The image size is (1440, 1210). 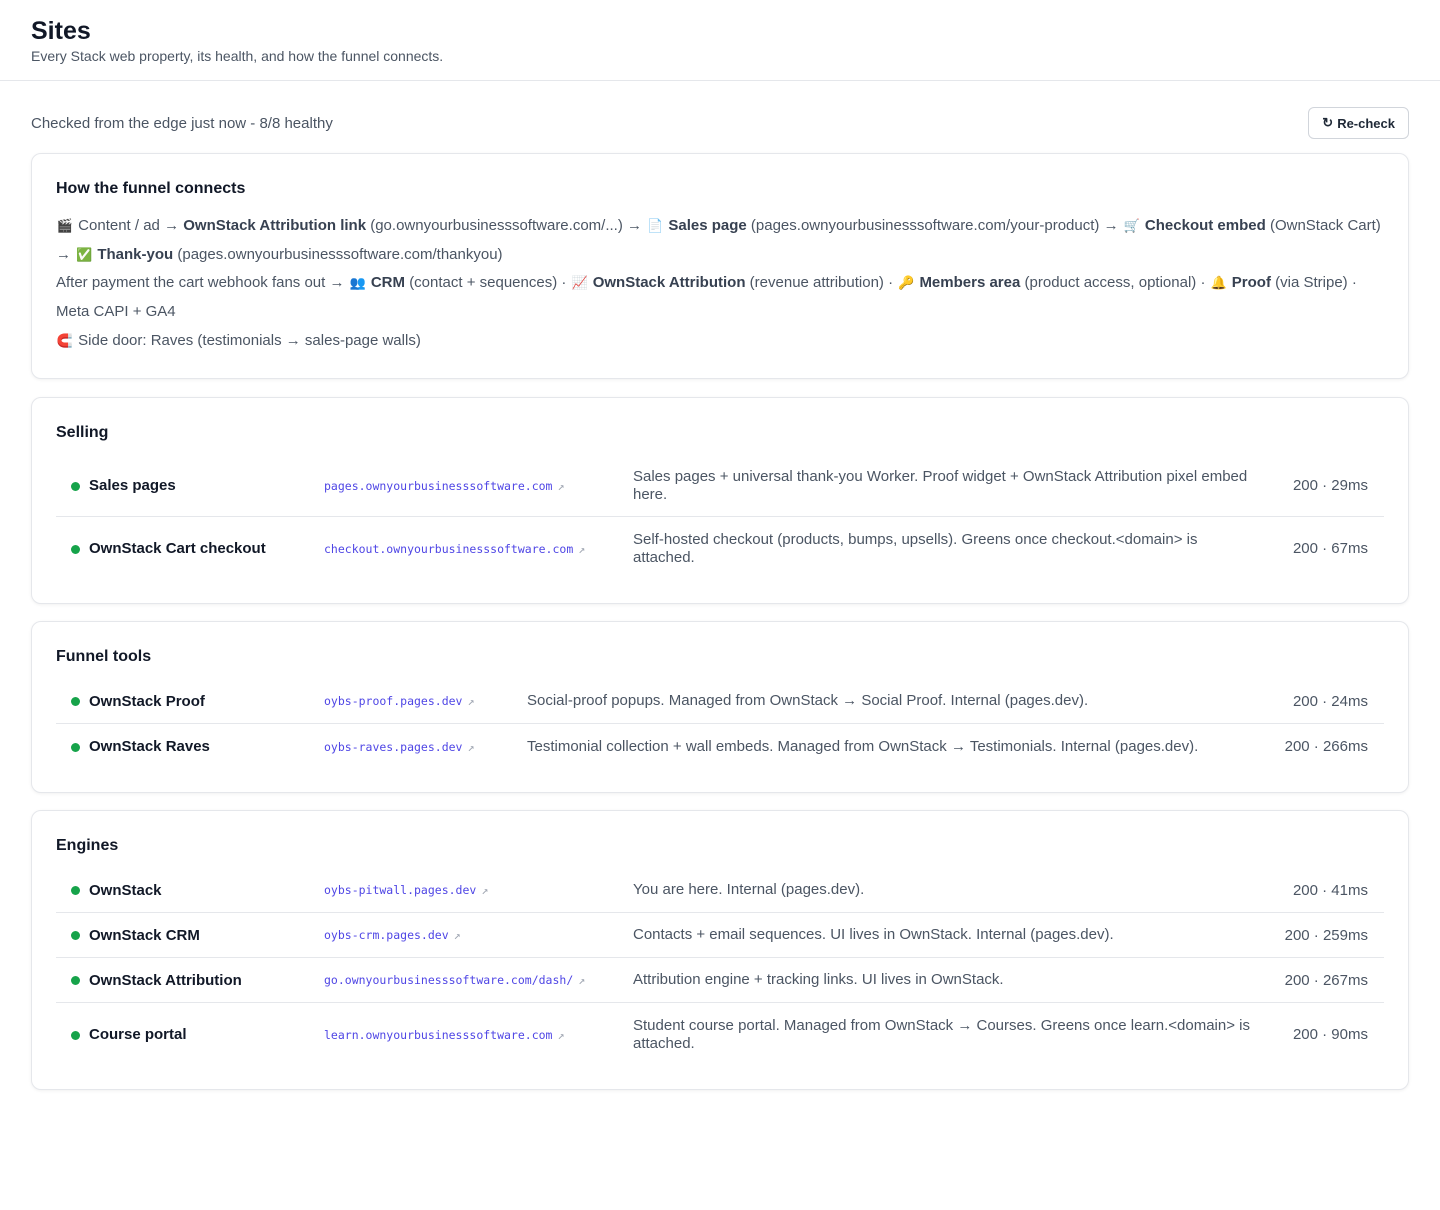 What do you see at coordinates (816, 283) in the screenshot?
I see `webhook-detail: (revenue attribution)` at bounding box center [816, 283].